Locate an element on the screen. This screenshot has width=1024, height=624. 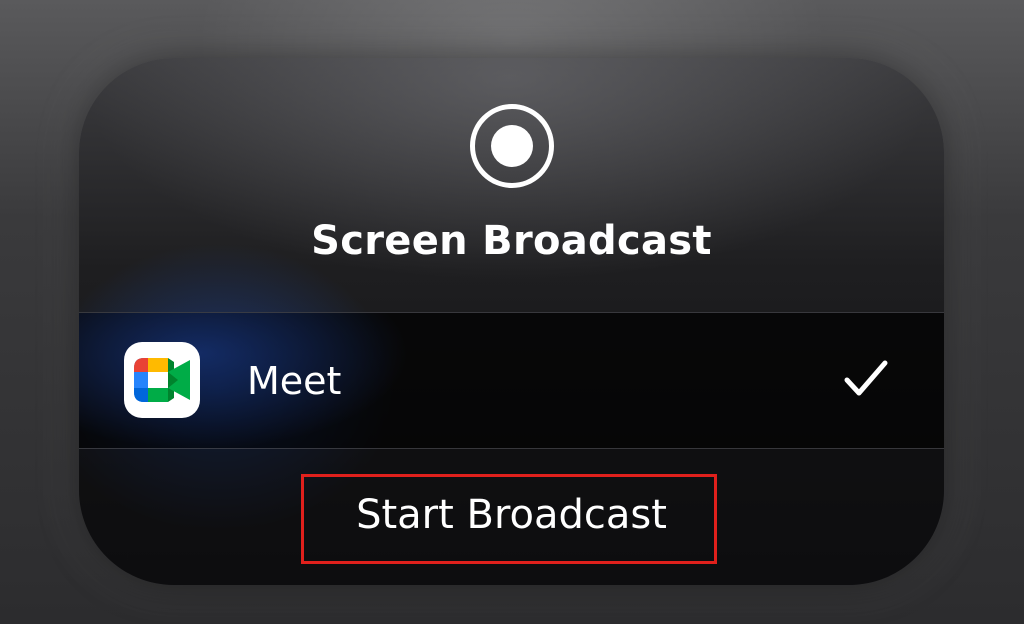
start-broadcast-label: Start Broadcast is located at coordinates (511, 515).